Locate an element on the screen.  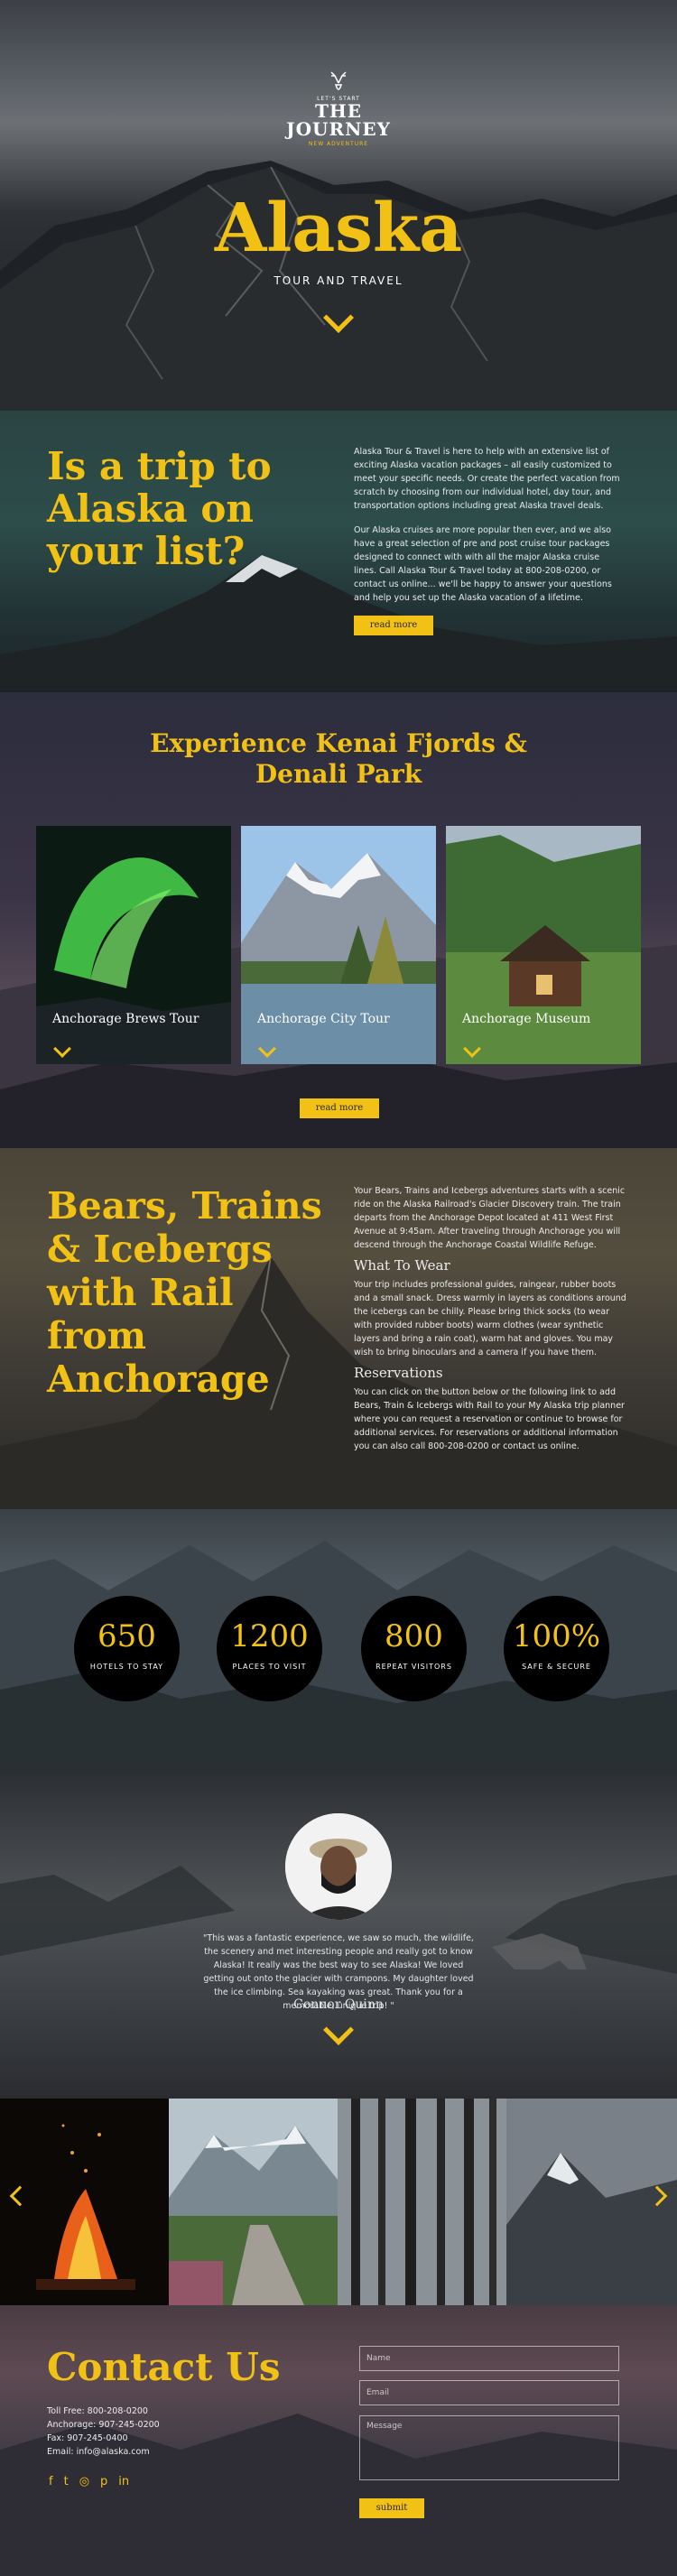
tour-card-city: Anchorage City Tour is located at coordinates (338, 945).